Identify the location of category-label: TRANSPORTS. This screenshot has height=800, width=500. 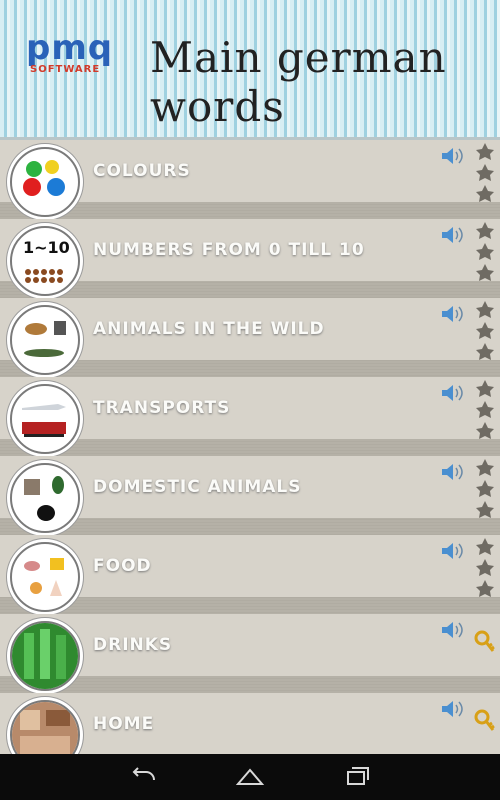
(162, 408).